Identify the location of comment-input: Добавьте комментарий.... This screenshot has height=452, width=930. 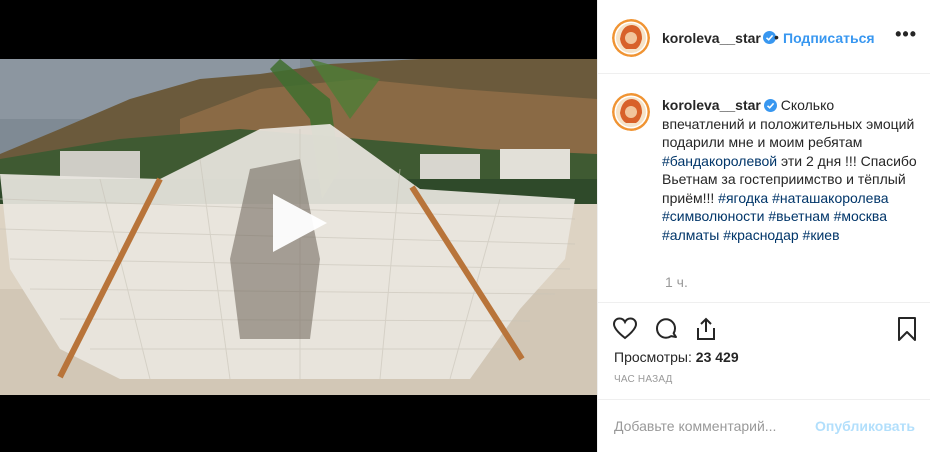
(695, 426).